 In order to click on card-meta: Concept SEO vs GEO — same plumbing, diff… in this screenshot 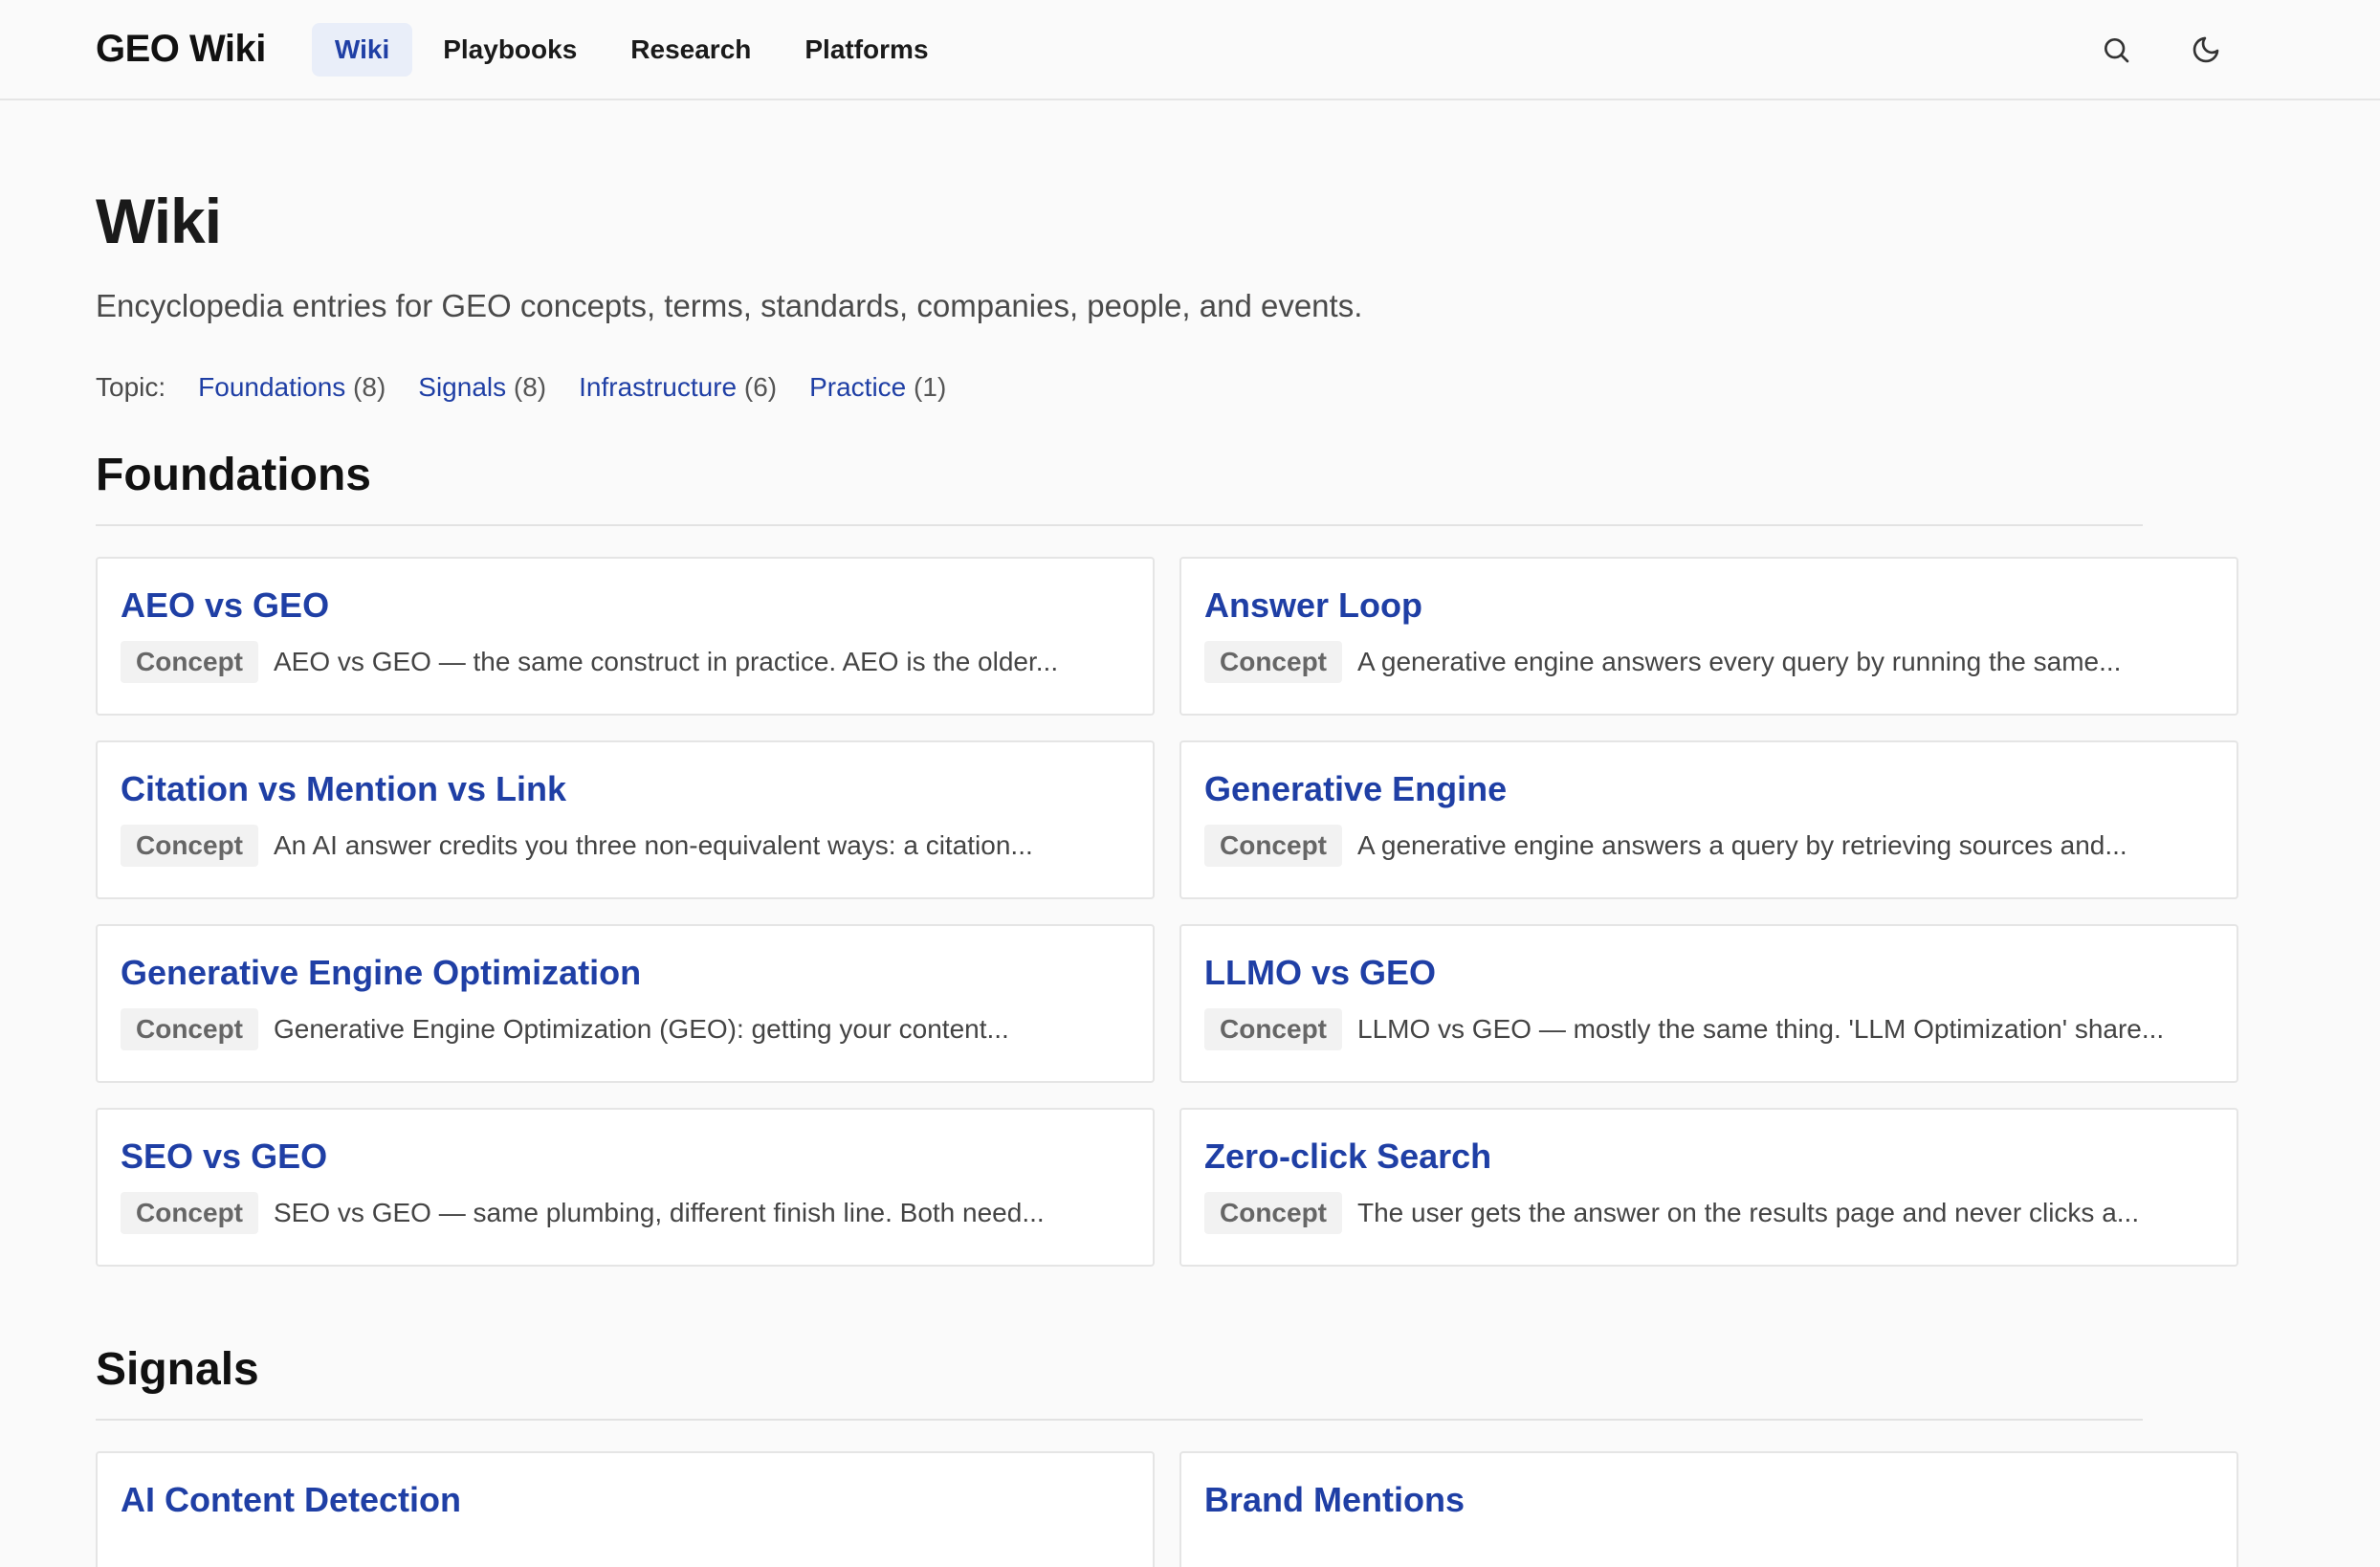, I will do `click(626, 1213)`.